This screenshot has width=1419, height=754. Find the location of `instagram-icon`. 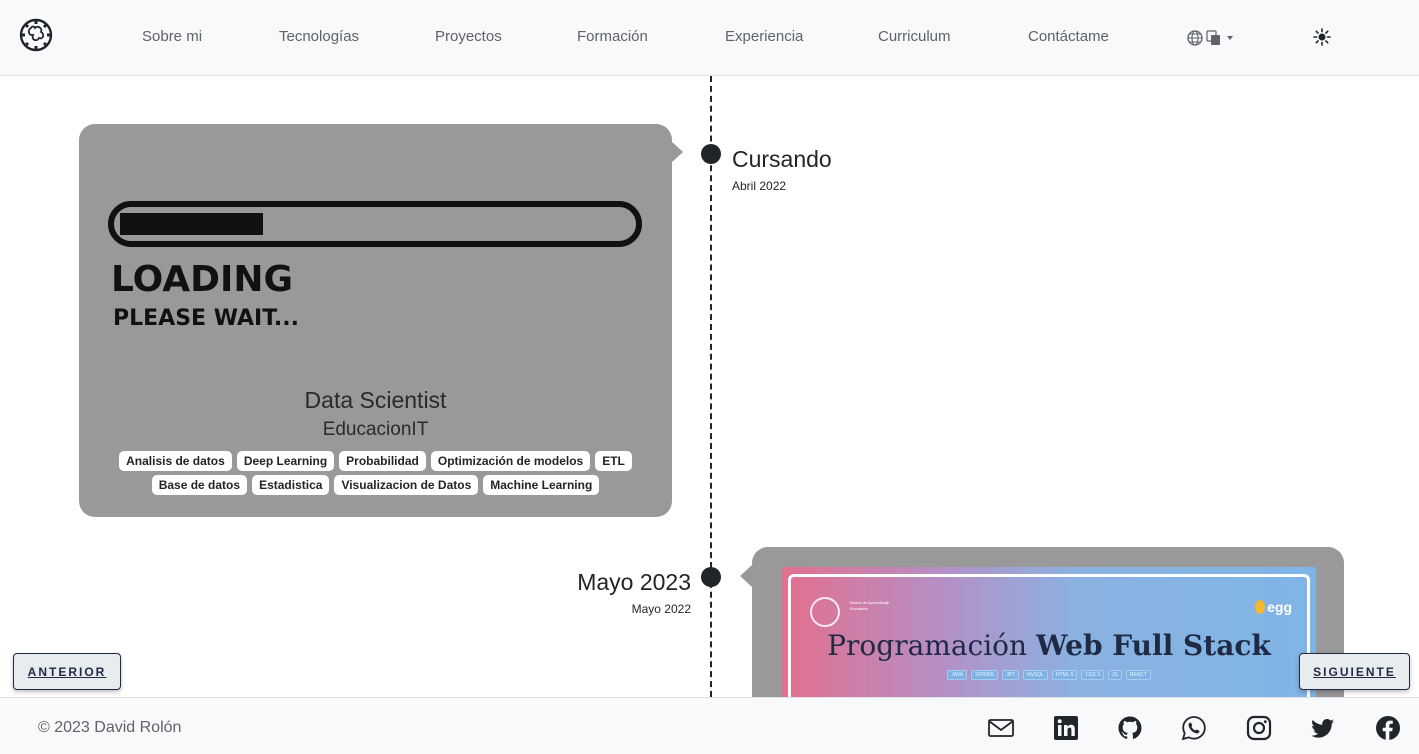

instagram-icon is located at coordinates (1259, 728).